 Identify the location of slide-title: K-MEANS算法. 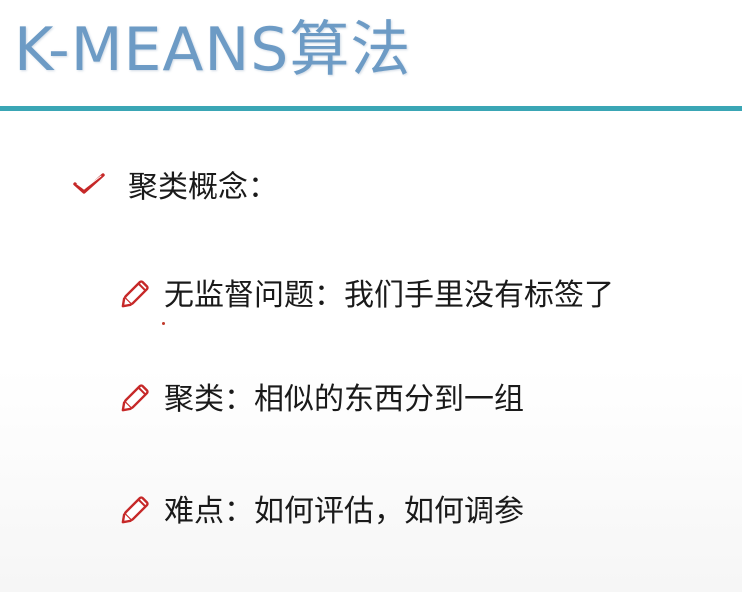
(213, 50).